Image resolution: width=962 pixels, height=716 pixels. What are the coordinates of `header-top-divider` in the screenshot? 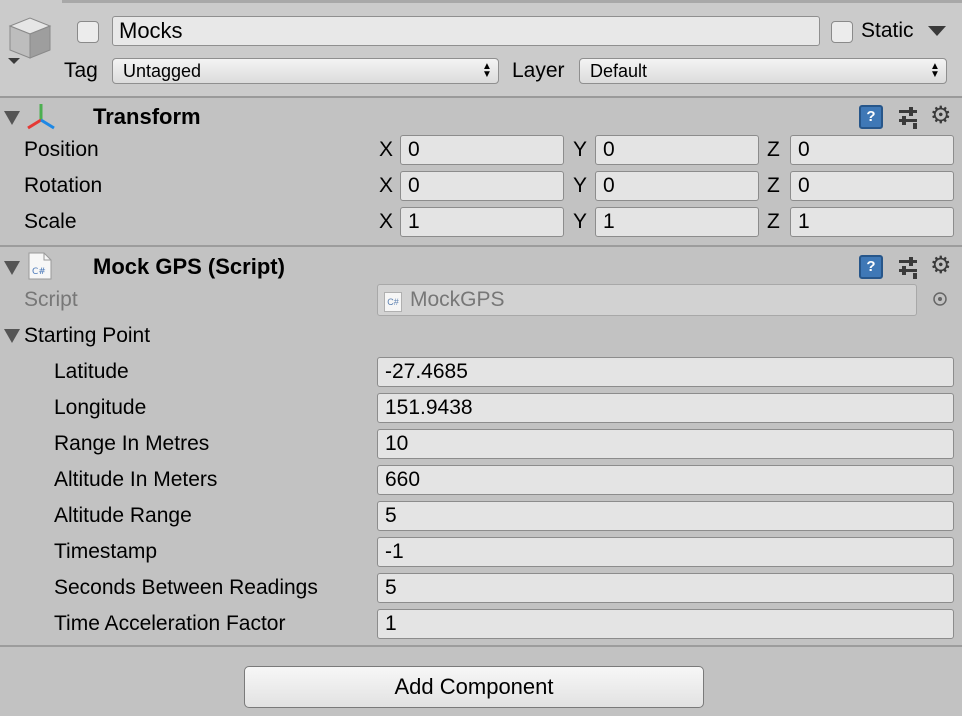 It's located at (512, 1).